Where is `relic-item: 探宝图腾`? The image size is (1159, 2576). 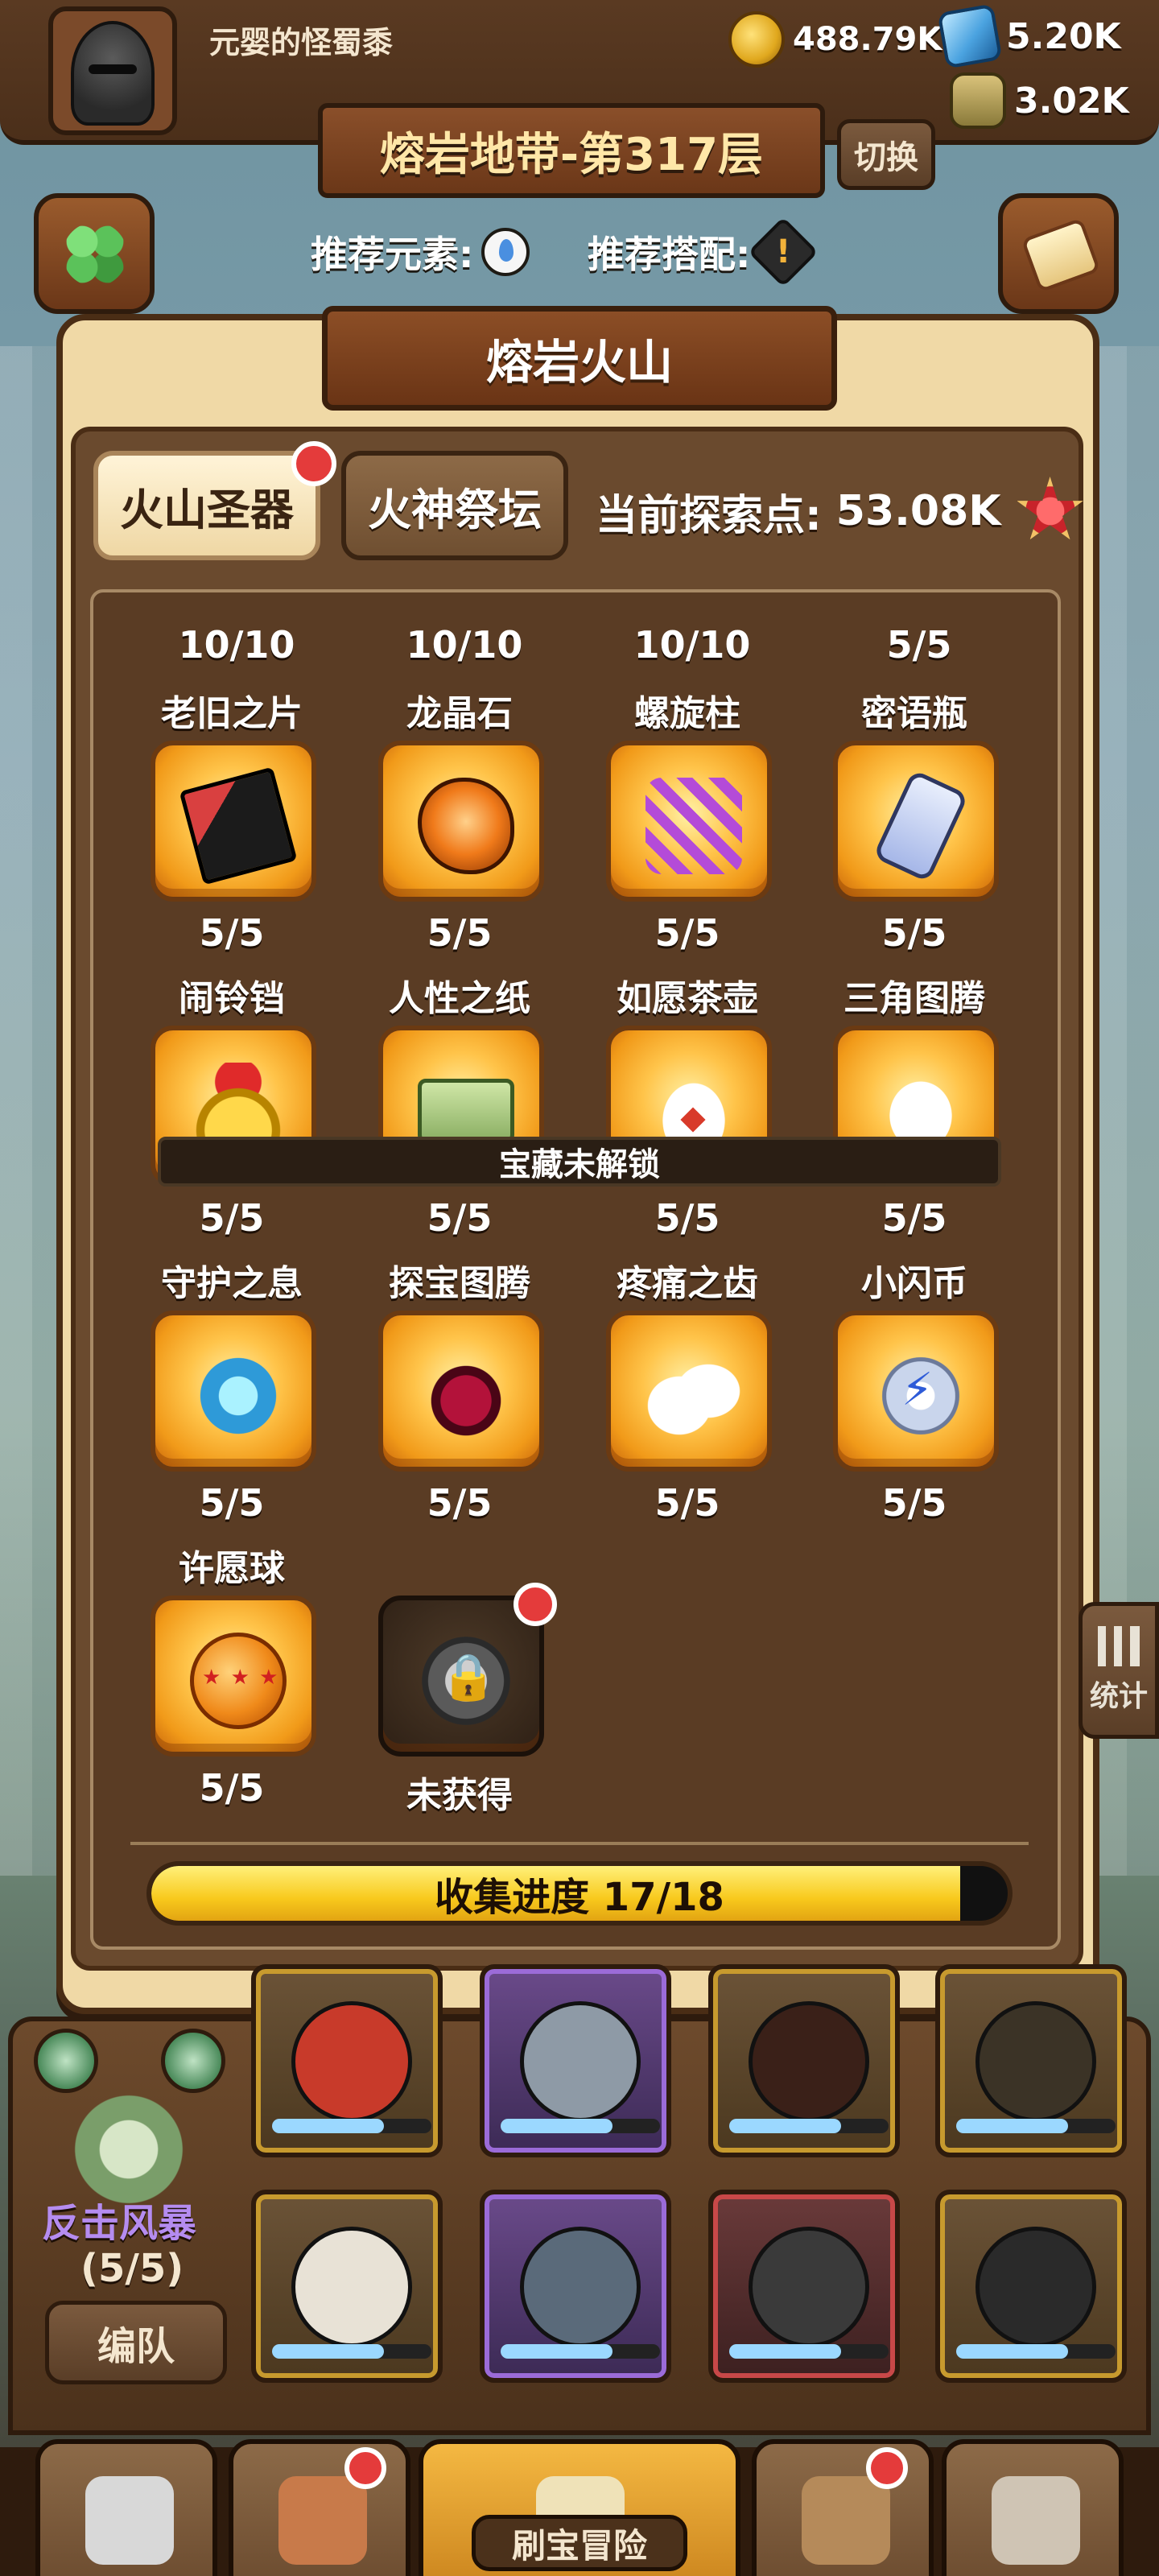
relic-item: 探宝图腾 is located at coordinates (460, 1280).